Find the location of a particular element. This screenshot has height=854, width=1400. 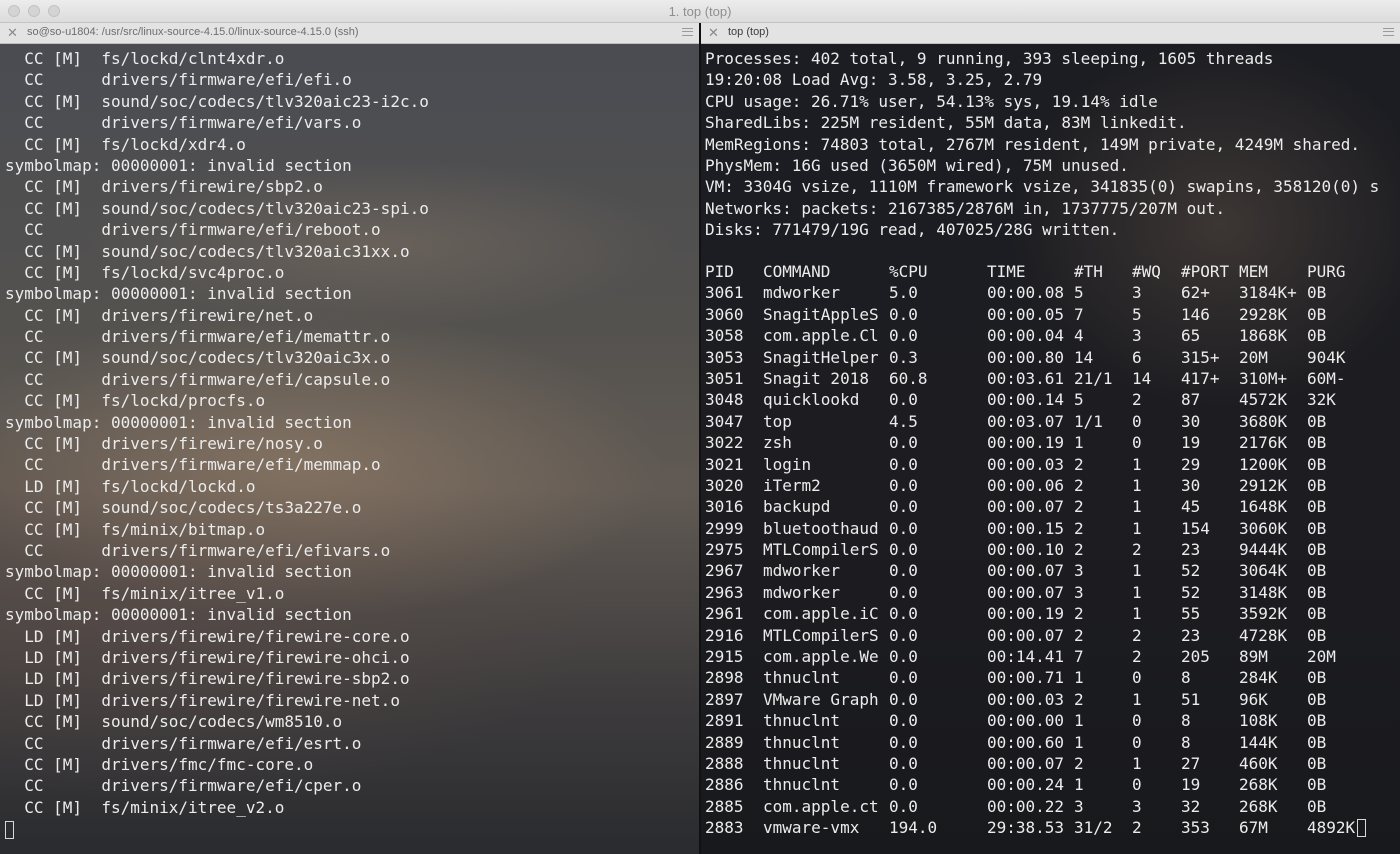

cell-threads: 31/2 is located at coordinates (1093, 828).